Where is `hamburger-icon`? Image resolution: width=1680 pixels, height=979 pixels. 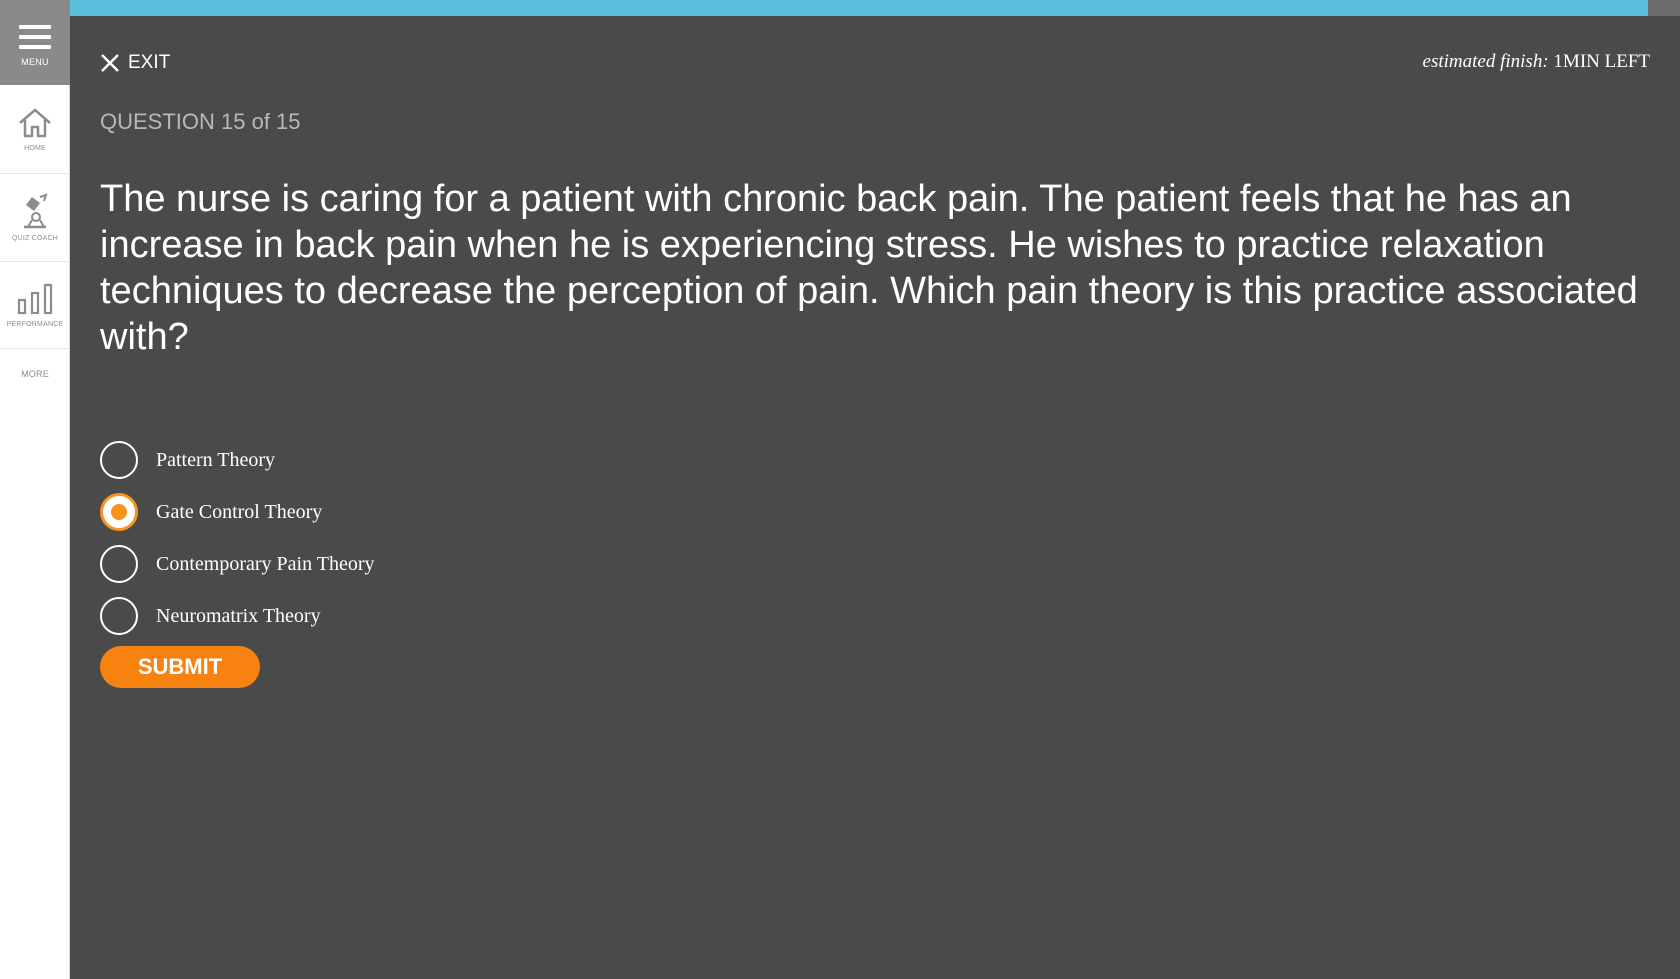 hamburger-icon is located at coordinates (35, 36).